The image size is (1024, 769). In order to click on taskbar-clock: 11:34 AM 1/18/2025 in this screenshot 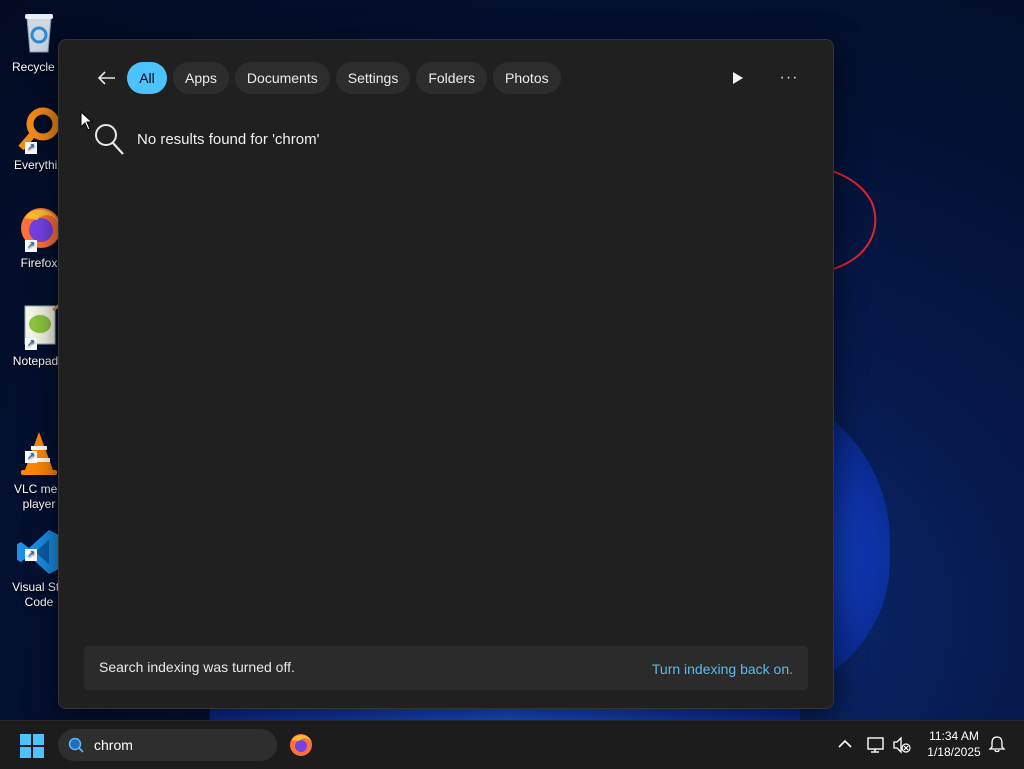, I will do `click(954, 744)`.